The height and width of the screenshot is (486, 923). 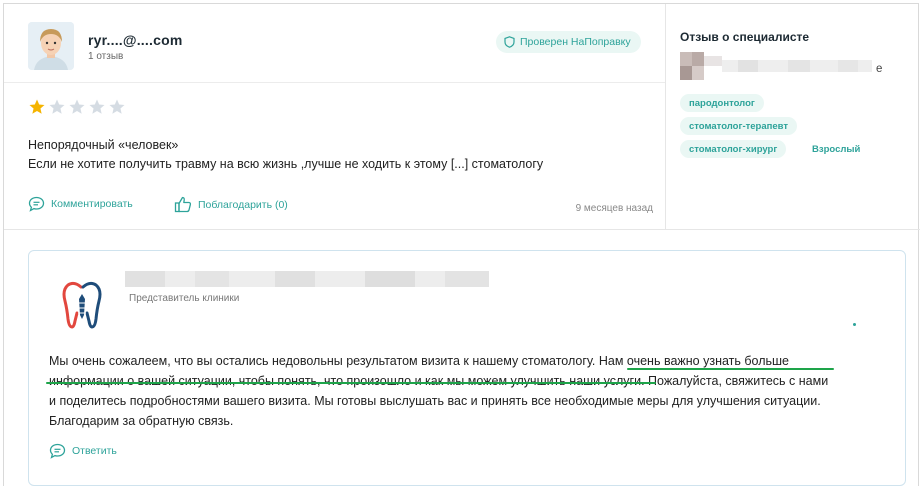 I want to click on clinic-logo, so click(x=82, y=305).